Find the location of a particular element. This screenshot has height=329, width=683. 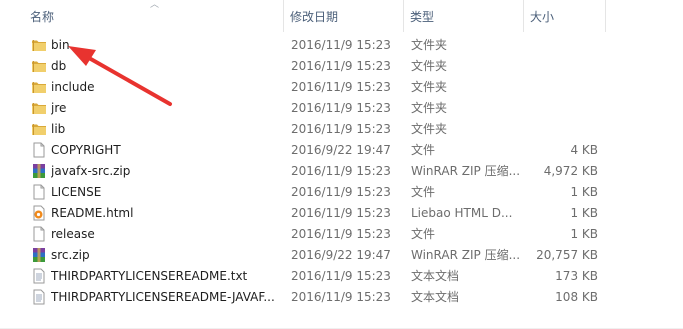

file-row: jre 2016/11/9 15:23 文件夹 is located at coordinates (341, 108).